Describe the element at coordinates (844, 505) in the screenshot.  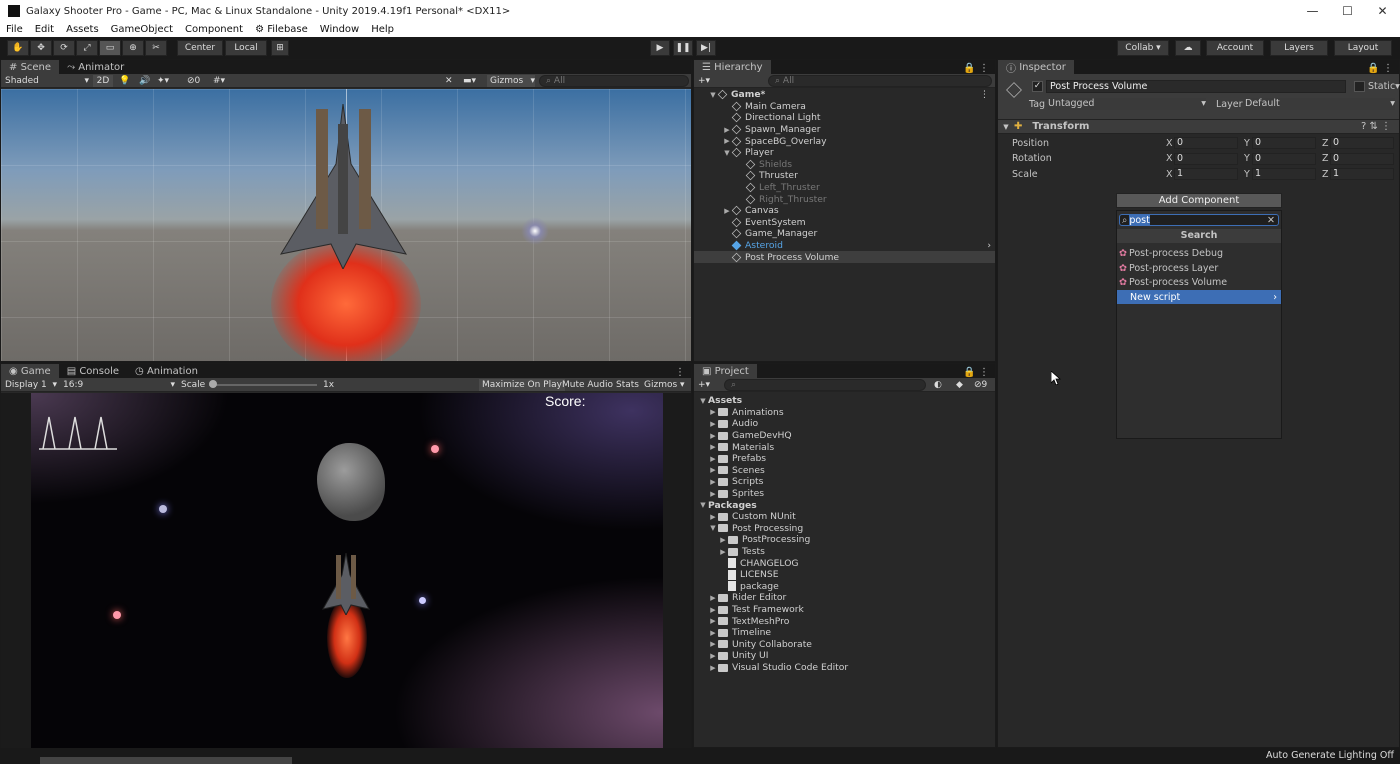
I see `project-folder-item: ▼ Packages` at that location.